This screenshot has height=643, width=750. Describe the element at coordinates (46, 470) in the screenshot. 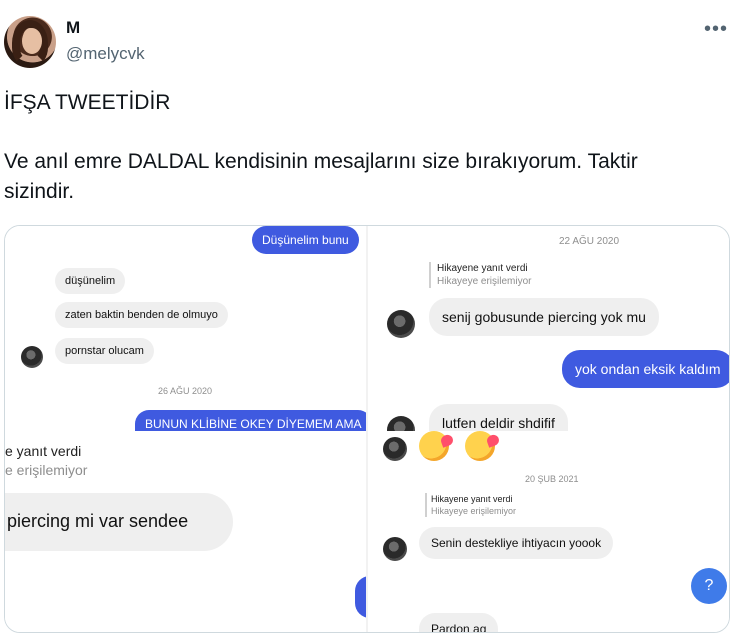

I see `reply-sublabel: e erişilemiyor` at that location.